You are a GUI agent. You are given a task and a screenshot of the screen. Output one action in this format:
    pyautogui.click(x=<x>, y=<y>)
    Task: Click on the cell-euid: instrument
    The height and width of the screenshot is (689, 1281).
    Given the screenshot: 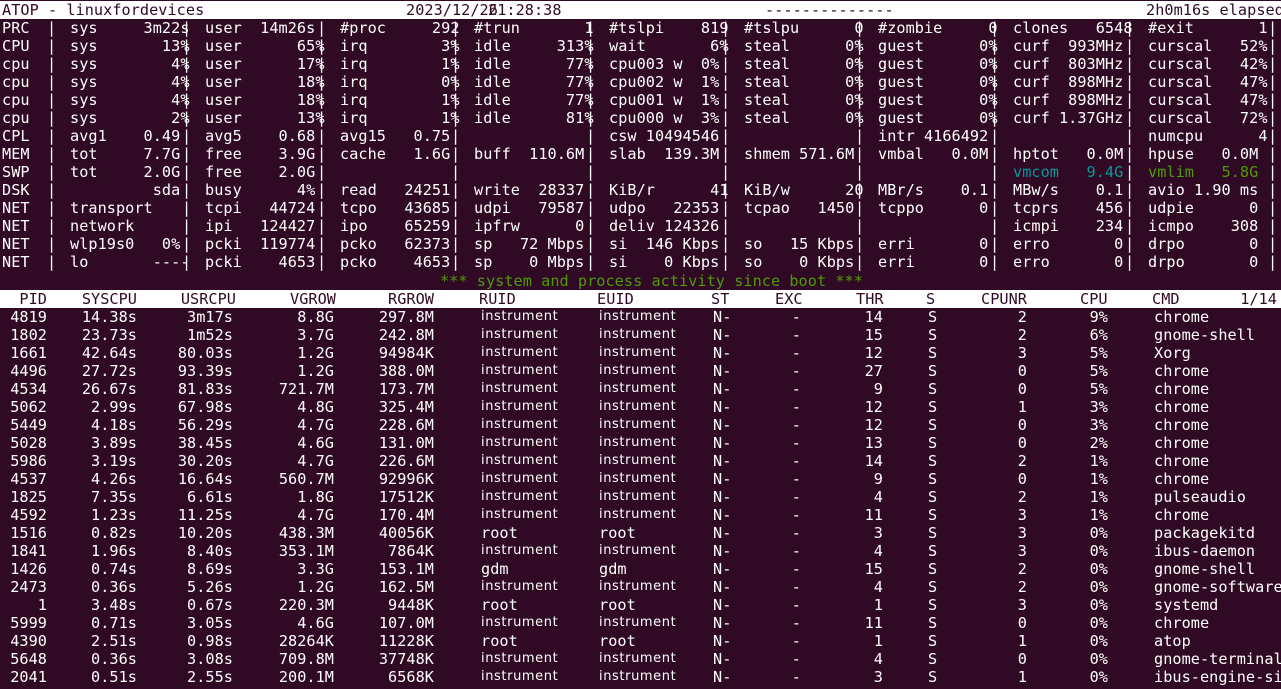 What is the action you would take?
    pyautogui.click(x=638, y=334)
    